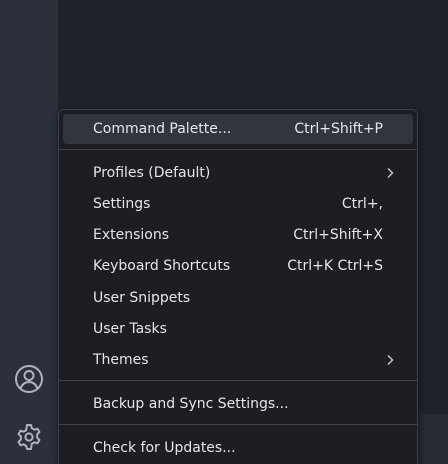 The image size is (448, 464). What do you see at coordinates (433, 439) in the screenshot?
I see `editor-area` at bounding box center [433, 439].